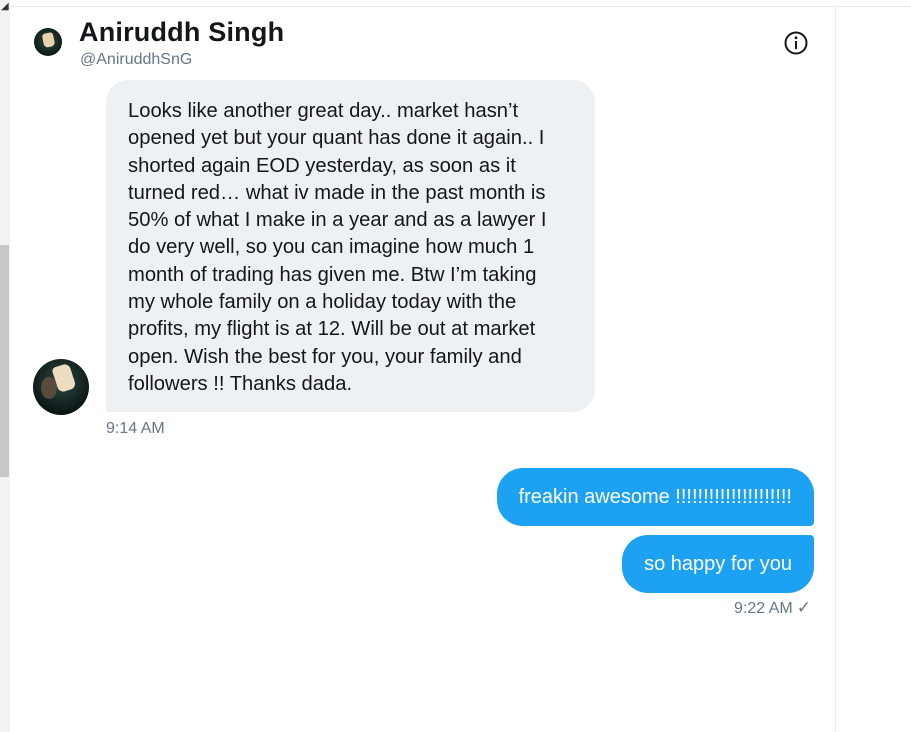 Image resolution: width=911 pixels, height=732 pixels. Describe the element at coordinates (135, 428) in the screenshot. I see `received-message-time: 9:14 AM` at that location.